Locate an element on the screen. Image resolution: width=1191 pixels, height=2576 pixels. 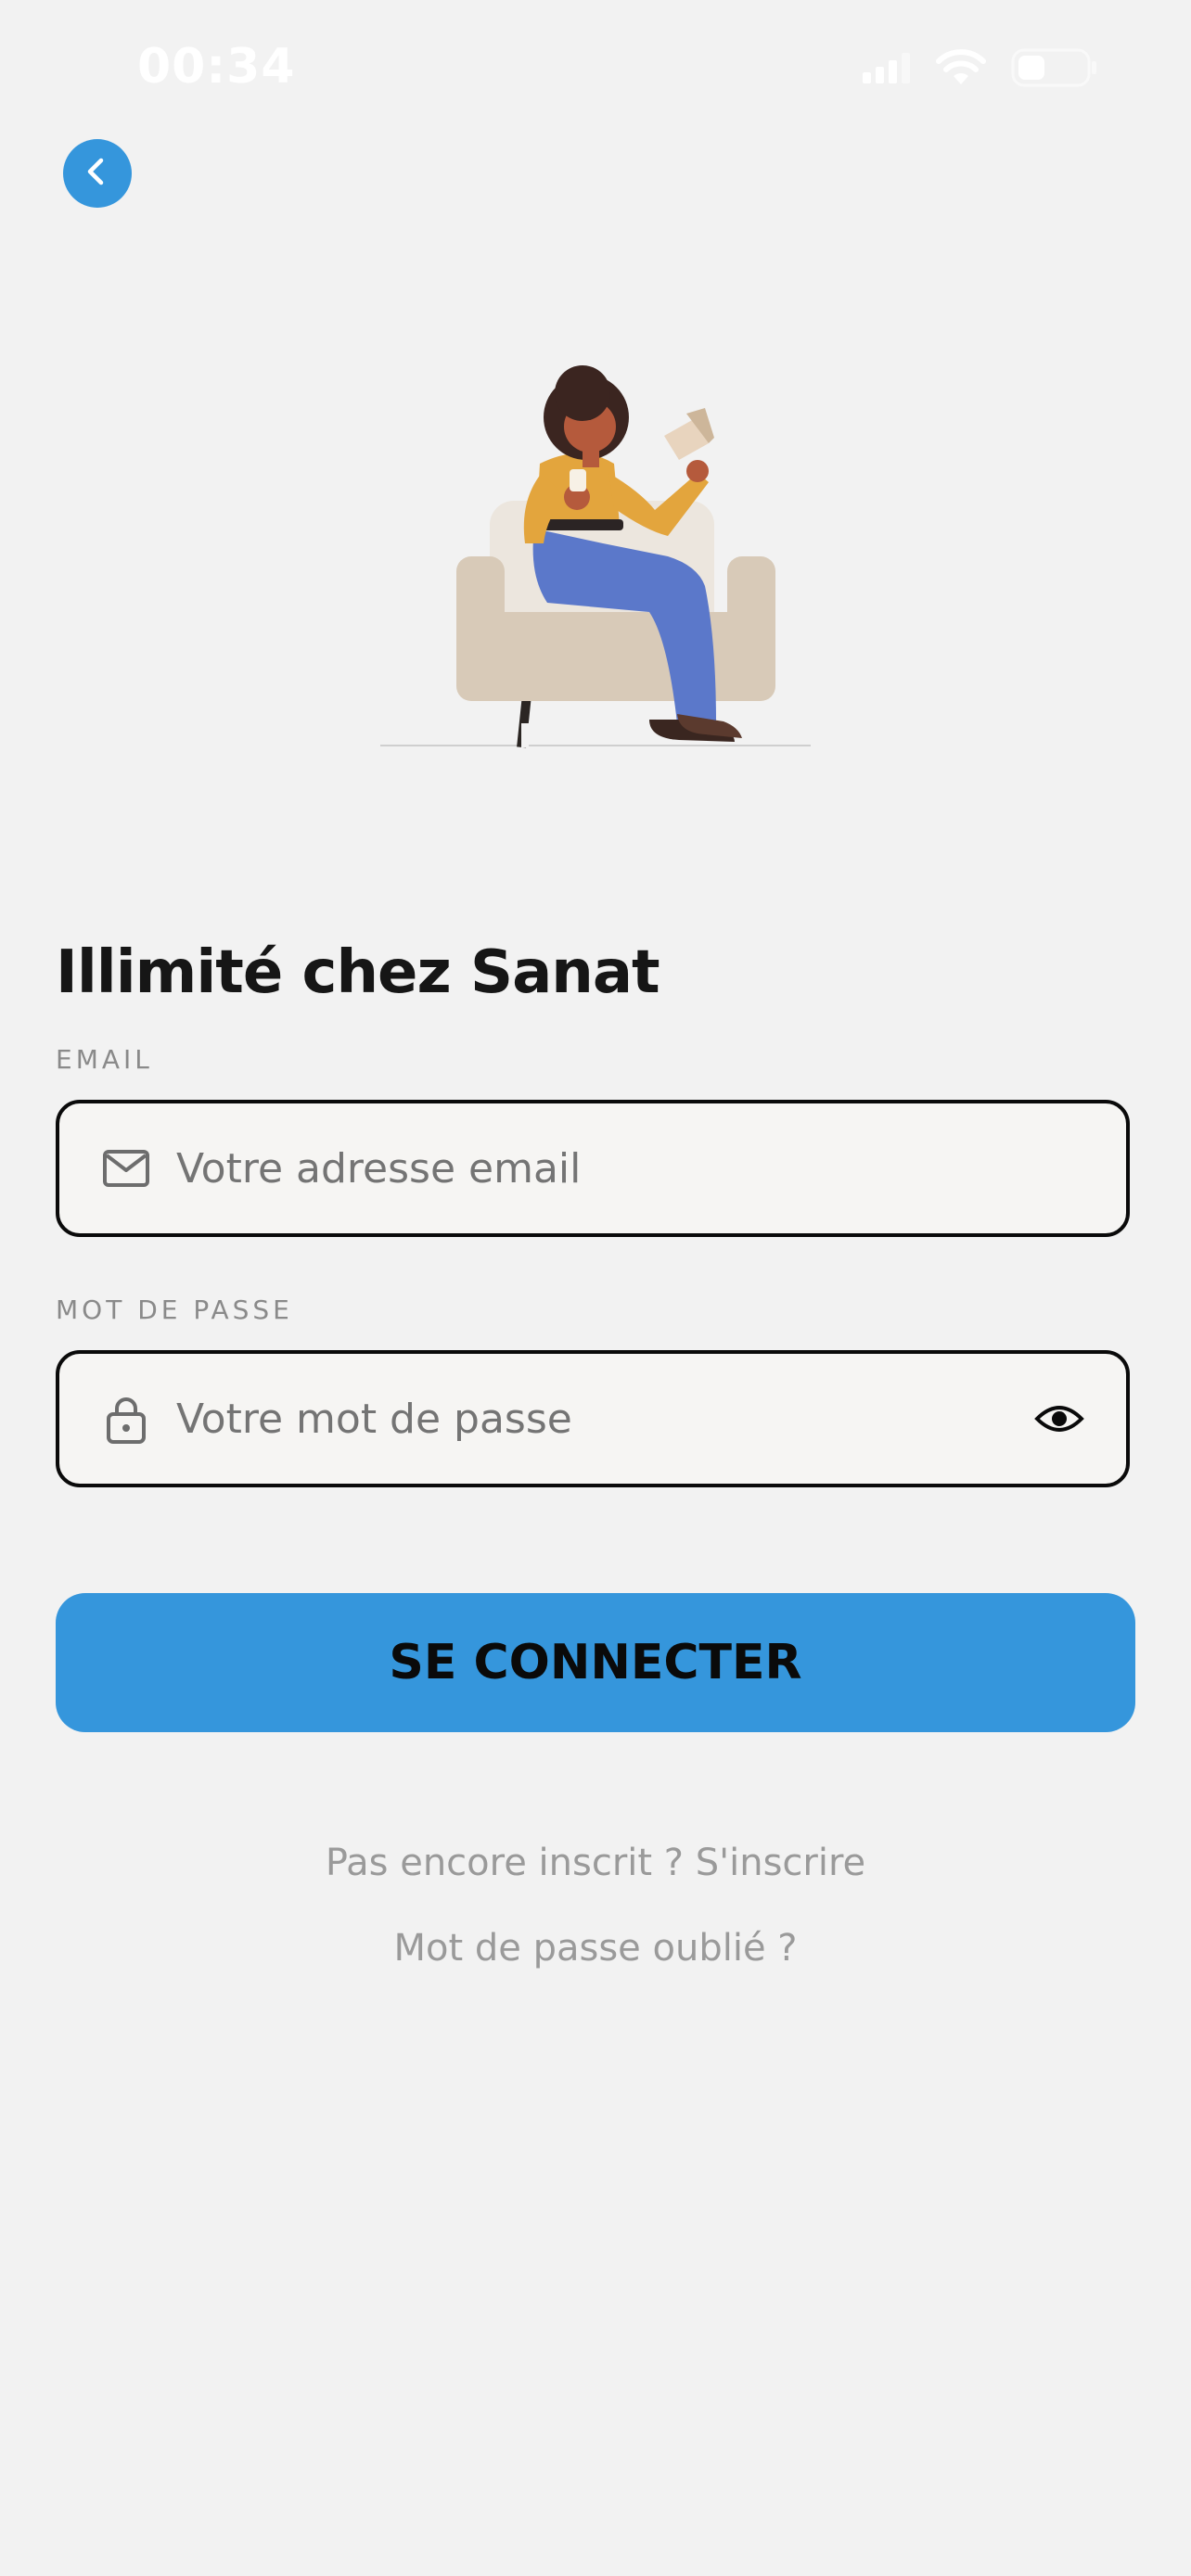
password-label: MOT DE PASSE is located at coordinates (174, 1310).